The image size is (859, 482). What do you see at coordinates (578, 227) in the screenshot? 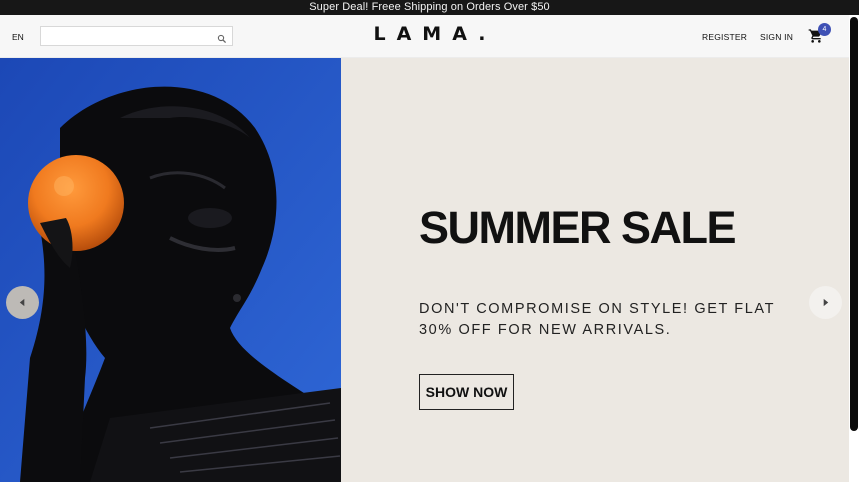
I see `slide-title: SUMMER SALE` at bounding box center [578, 227].